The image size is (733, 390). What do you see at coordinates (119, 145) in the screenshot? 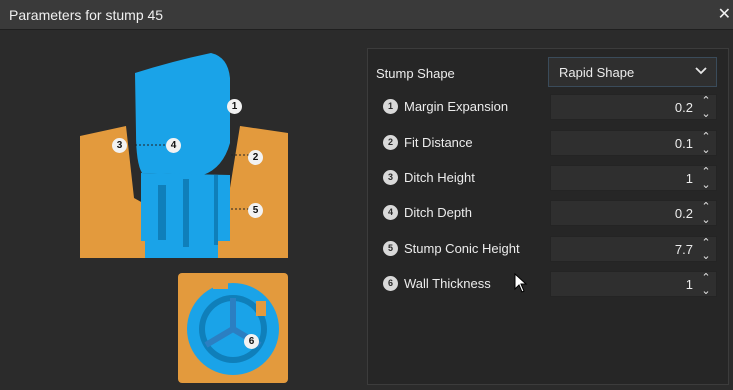
I see `callout-3: 3` at bounding box center [119, 145].